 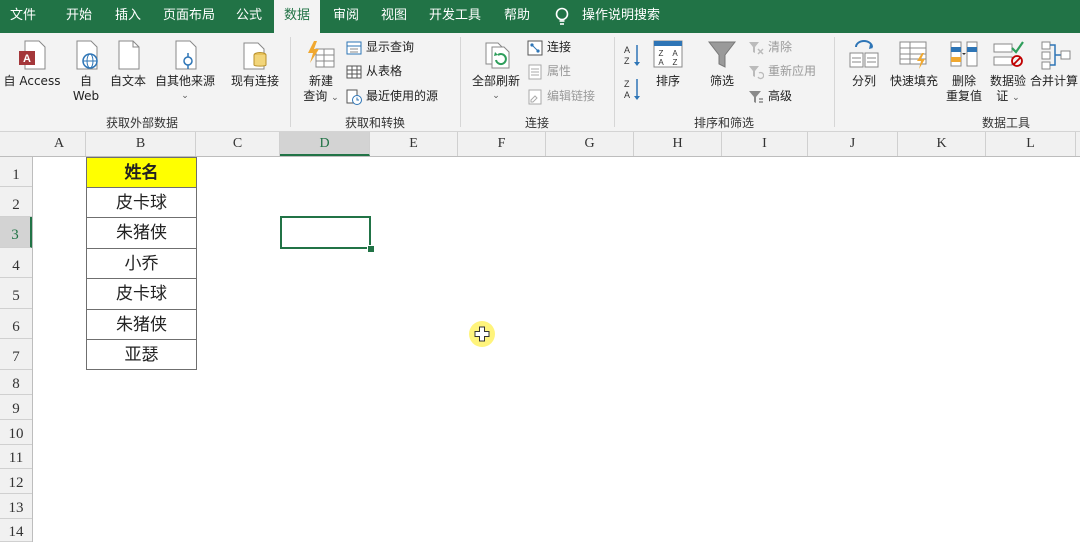 I want to click on properties-label: 属性, so click(x=559, y=71).